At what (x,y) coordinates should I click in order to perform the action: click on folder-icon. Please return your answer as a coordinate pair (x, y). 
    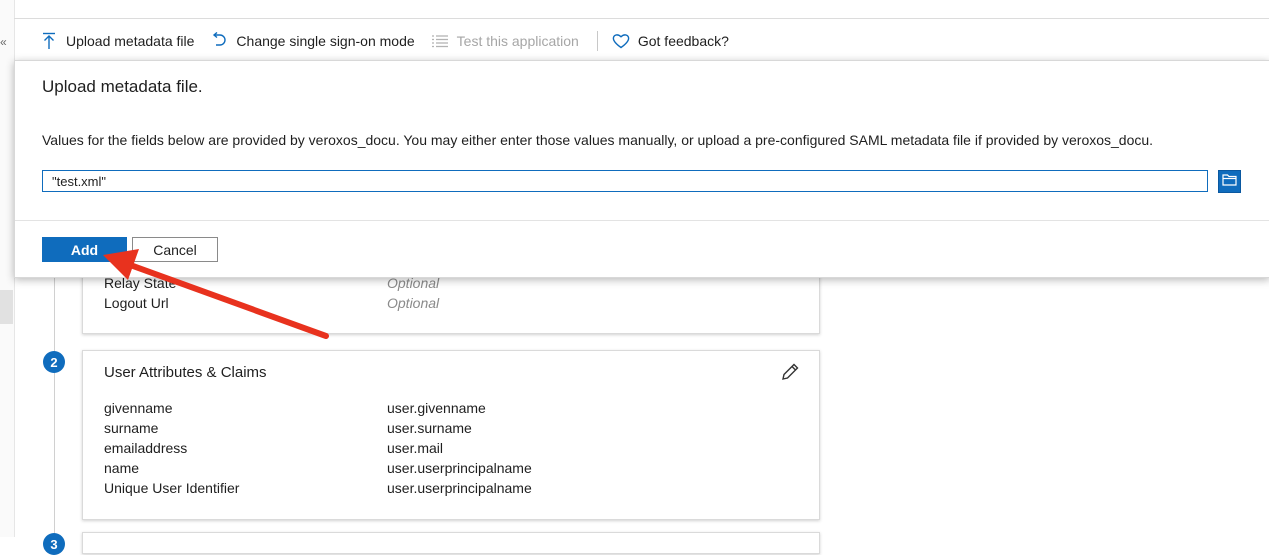
    Looking at the image, I should click on (1229, 182).